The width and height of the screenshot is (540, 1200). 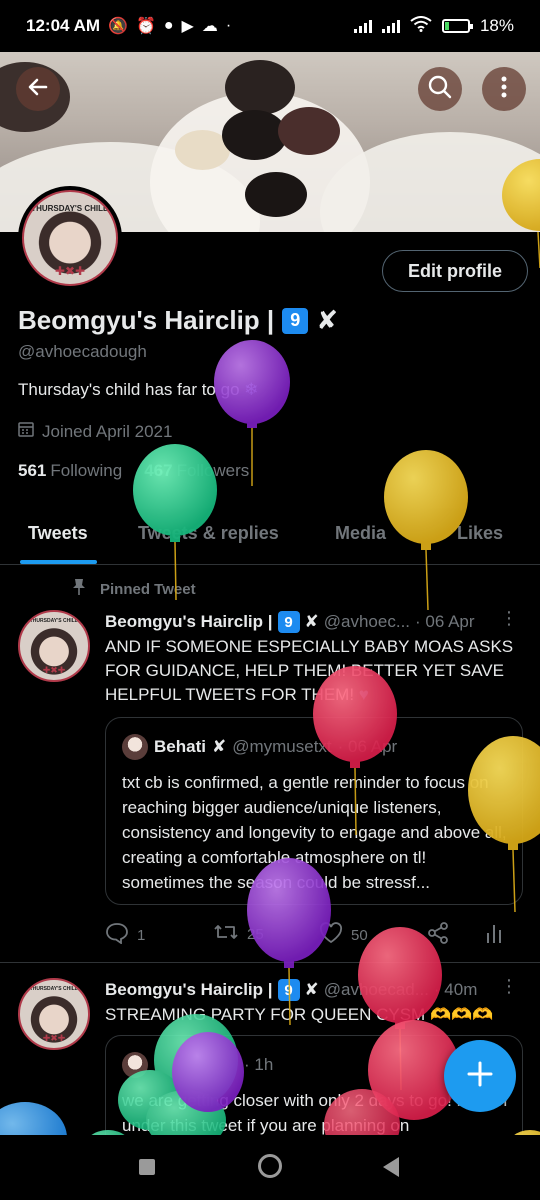 I want to click on mute-icon: 🔕, so click(x=118, y=26).